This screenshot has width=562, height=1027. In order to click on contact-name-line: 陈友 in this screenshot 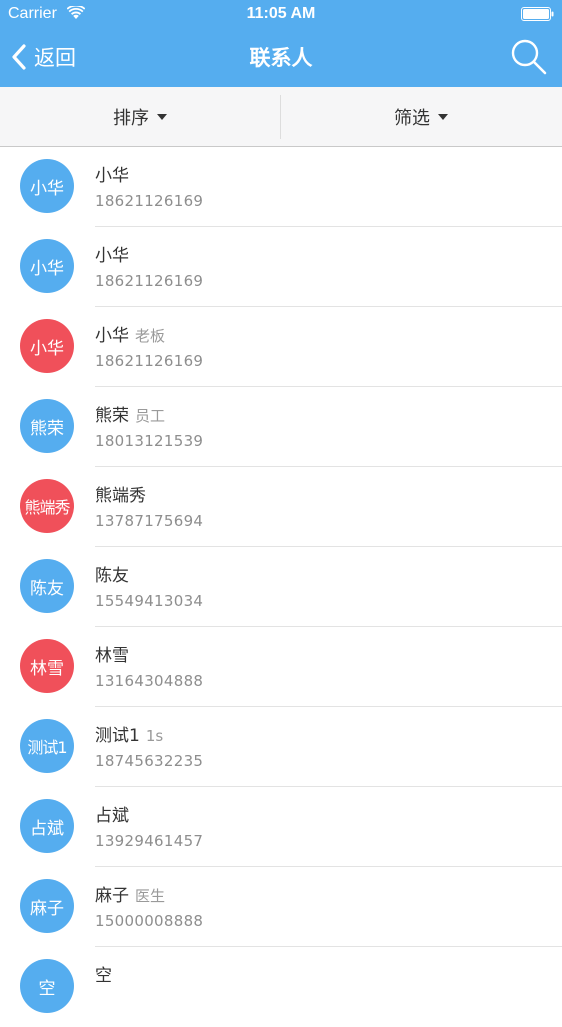, I will do `click(115, 573)`.